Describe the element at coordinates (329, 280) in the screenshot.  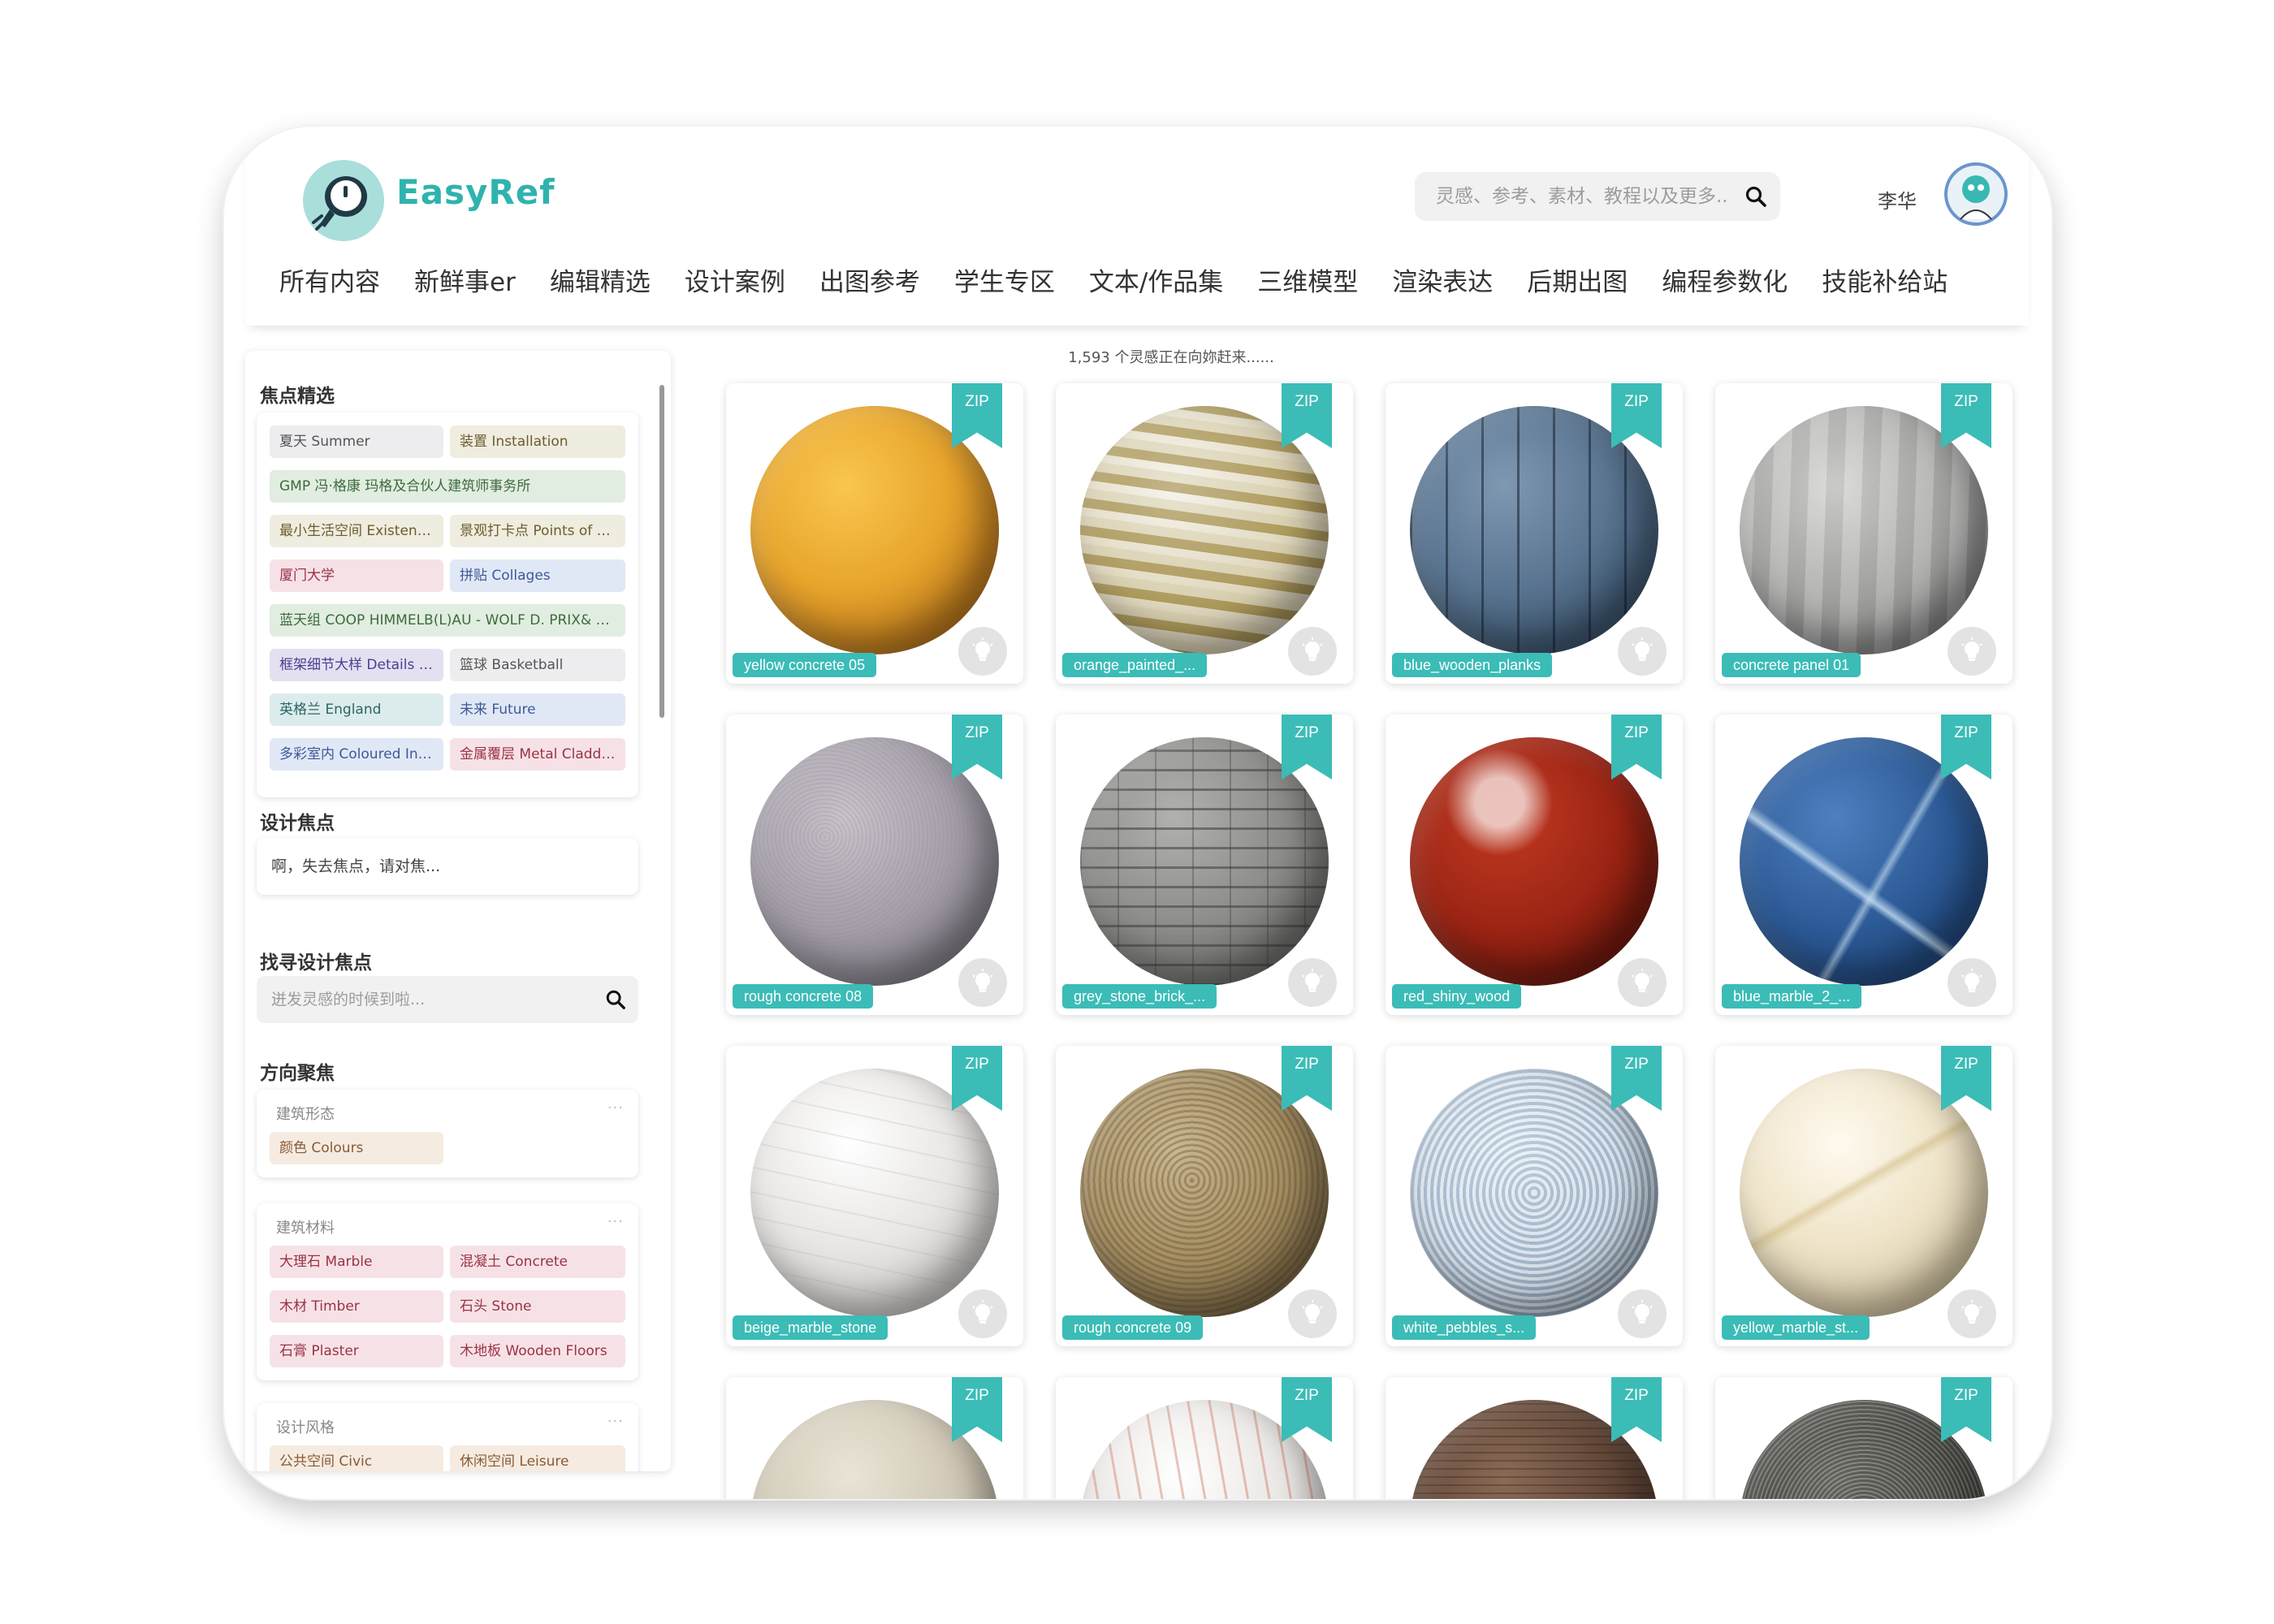
I see `nav-all: 所有内容` at that location.